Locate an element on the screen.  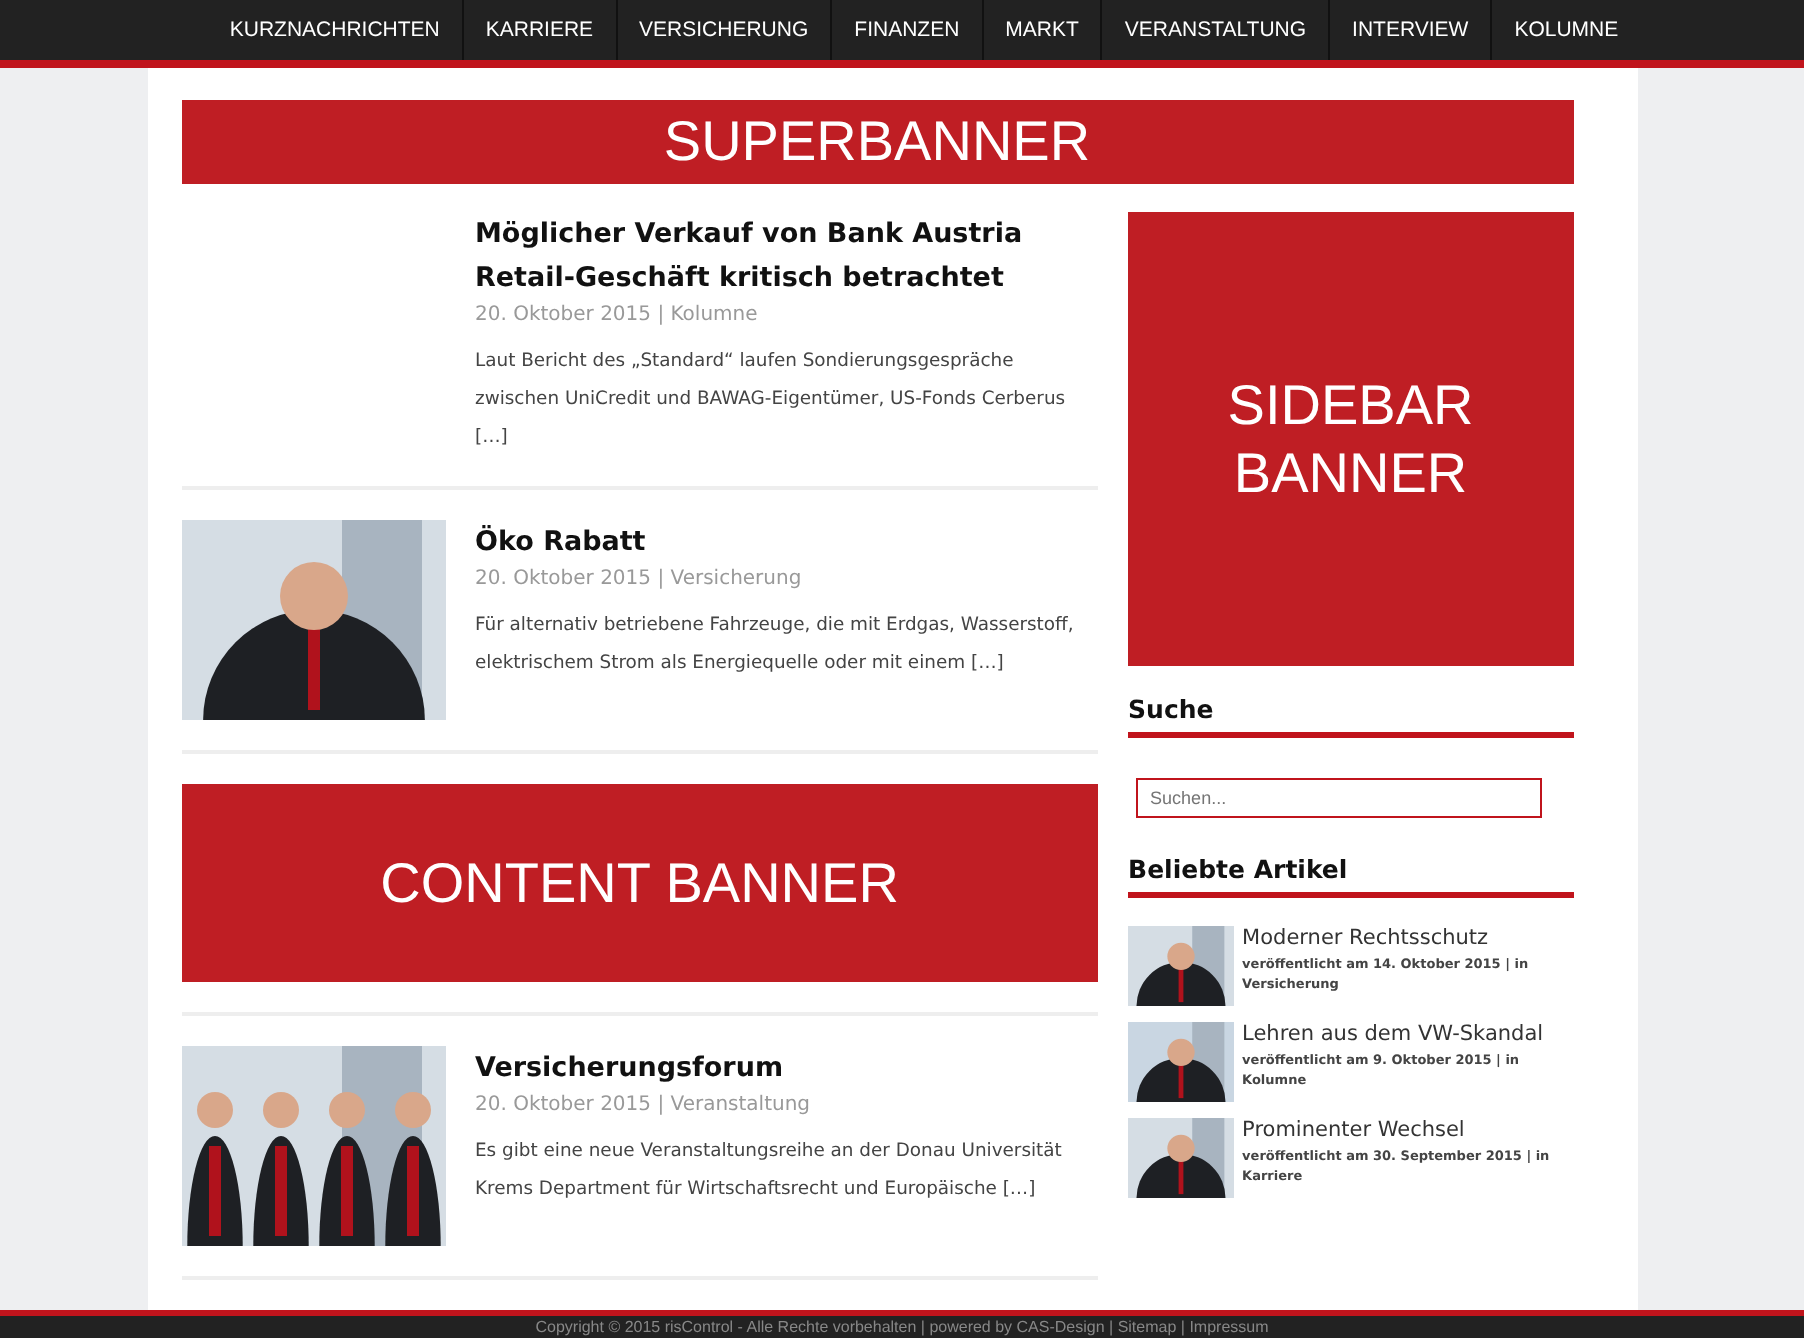
widget-title: Suche is located at coordinates (1350, 702).